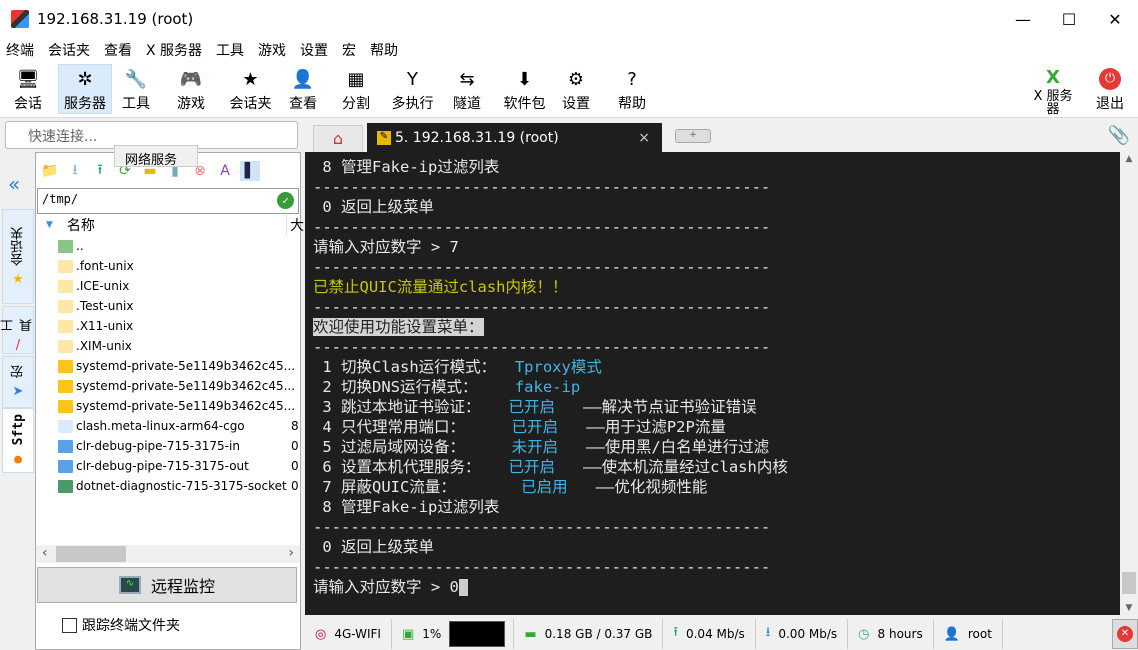  What do you see at coordinates (295, 446) in the screenshot?
I see `file-size: 0` at bounding box center [295, 446].